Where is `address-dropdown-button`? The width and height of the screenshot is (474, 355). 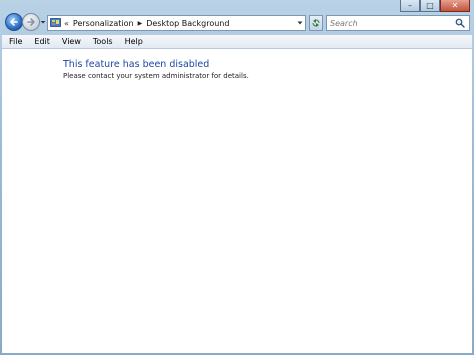
address-dropdown-button is located at coordinates (300, 23).